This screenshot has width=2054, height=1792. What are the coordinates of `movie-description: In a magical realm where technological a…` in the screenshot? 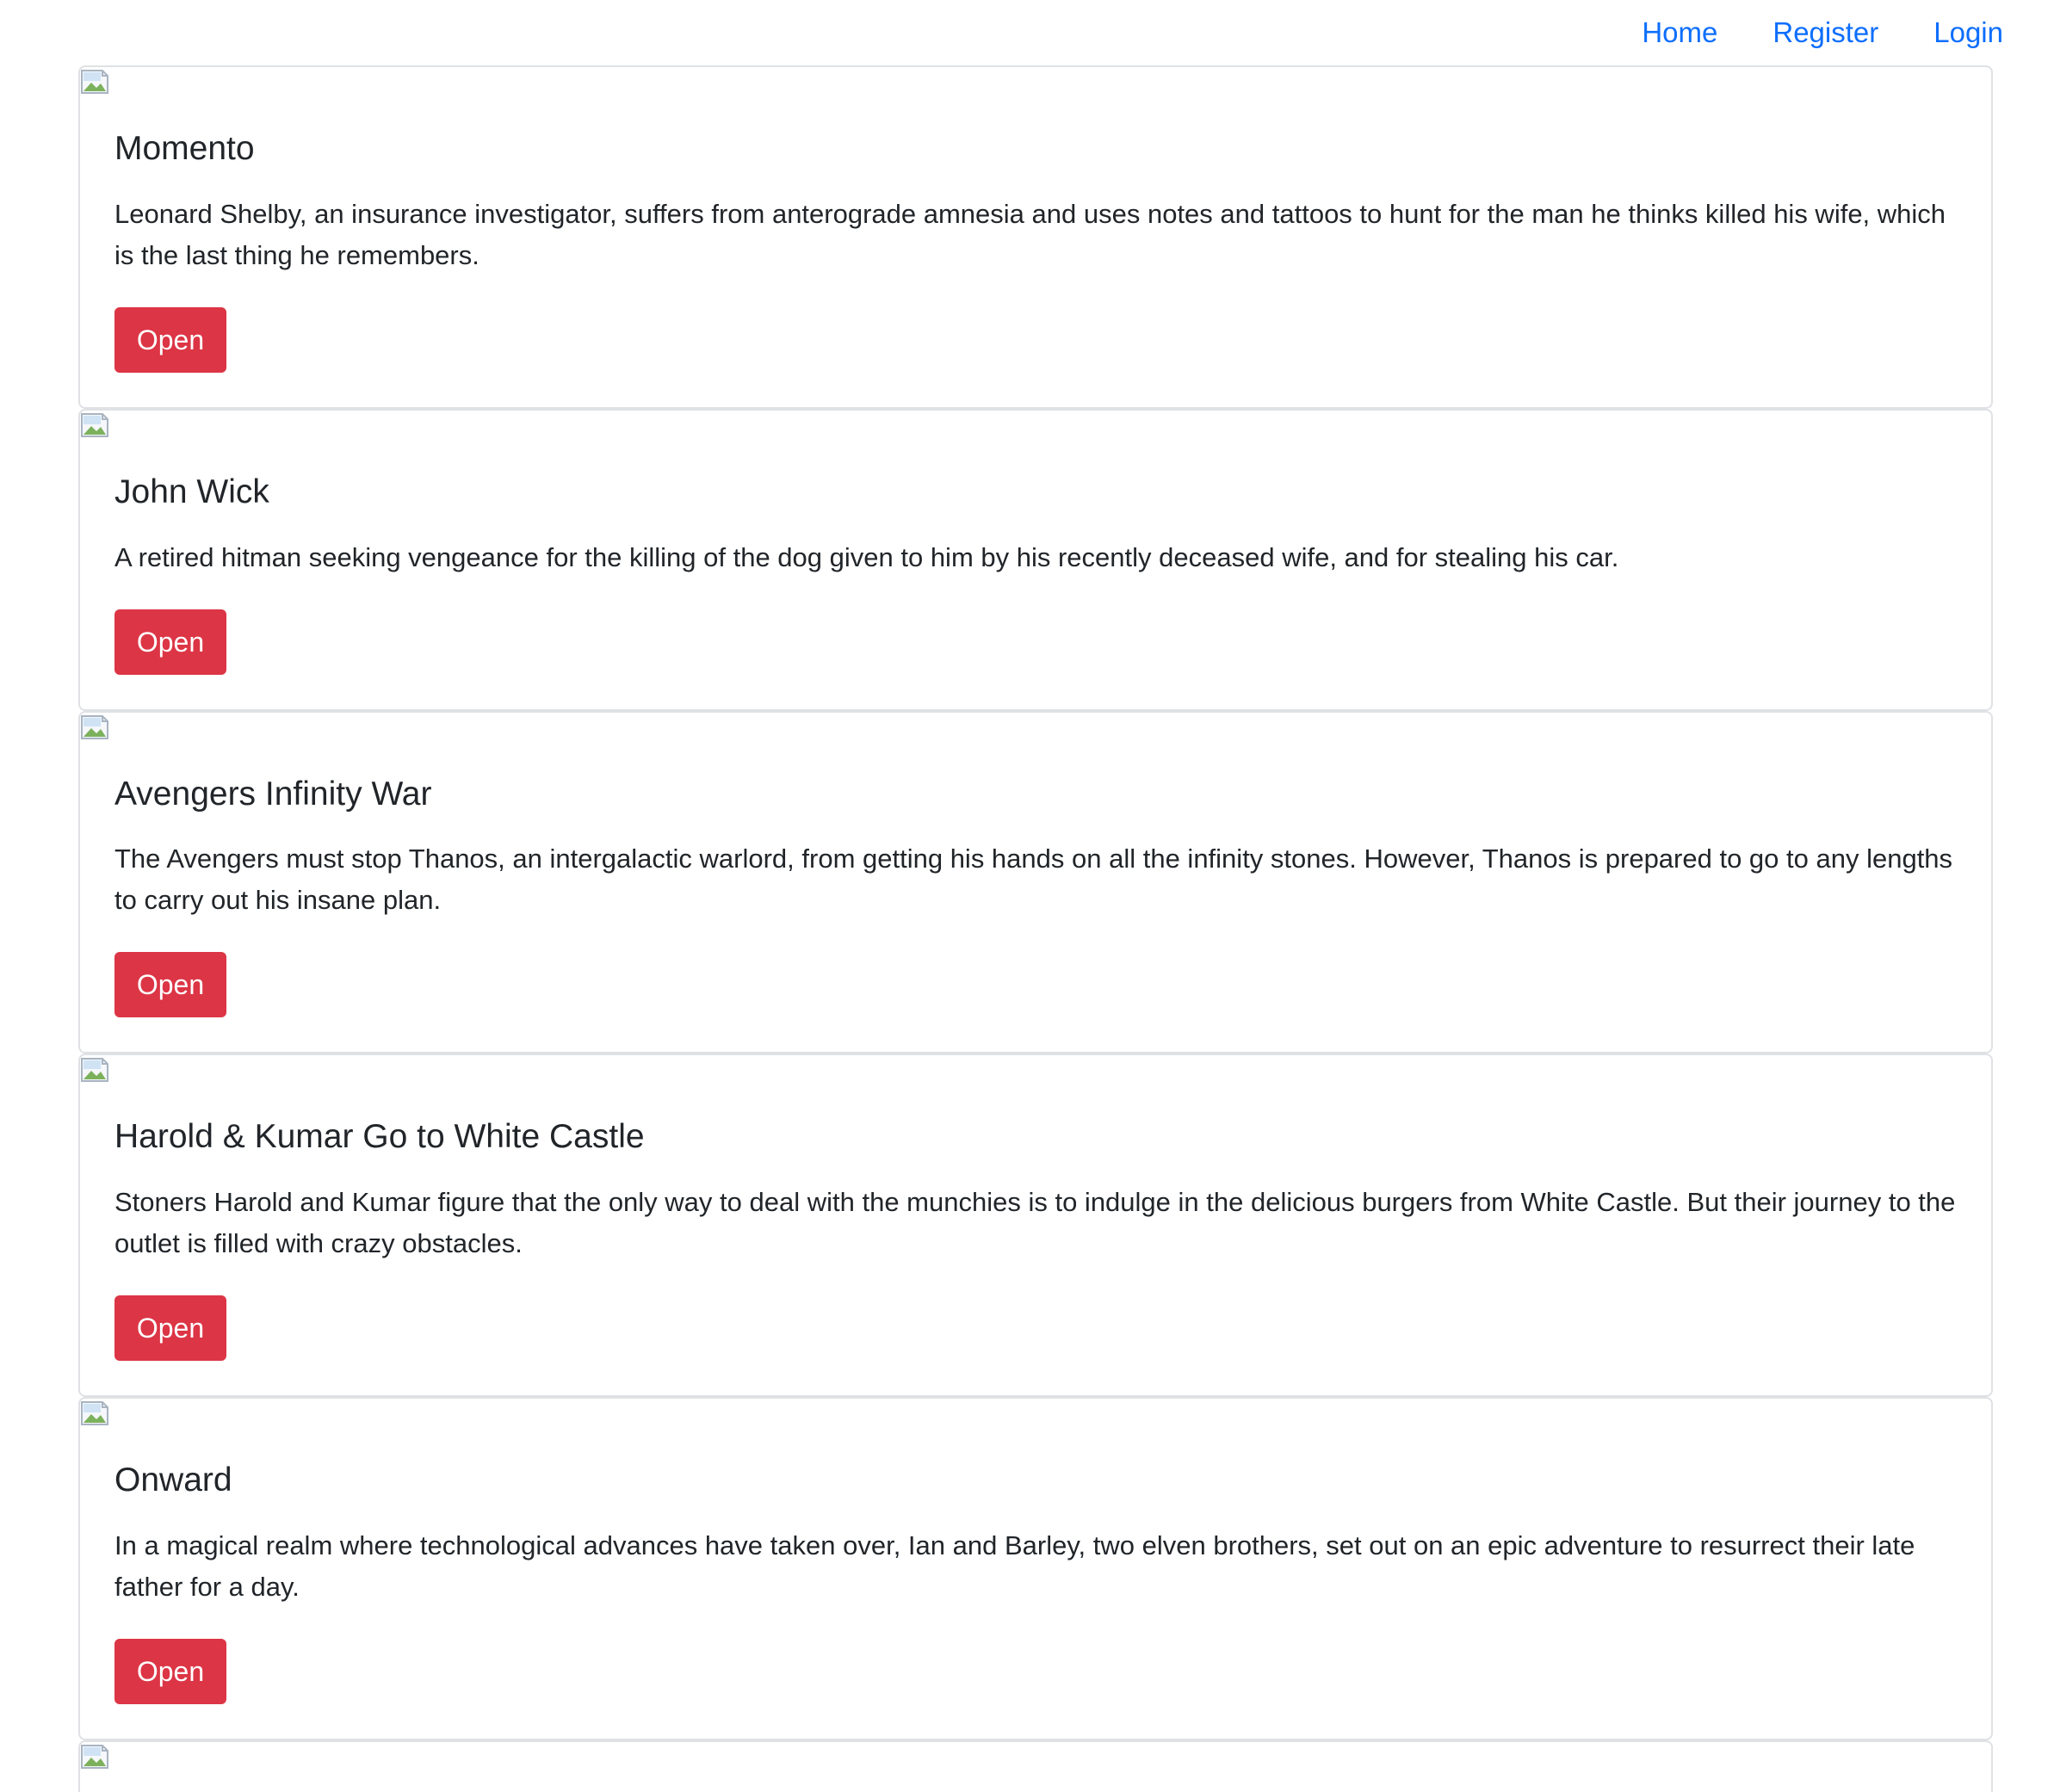 It's located at (1014, 1565).